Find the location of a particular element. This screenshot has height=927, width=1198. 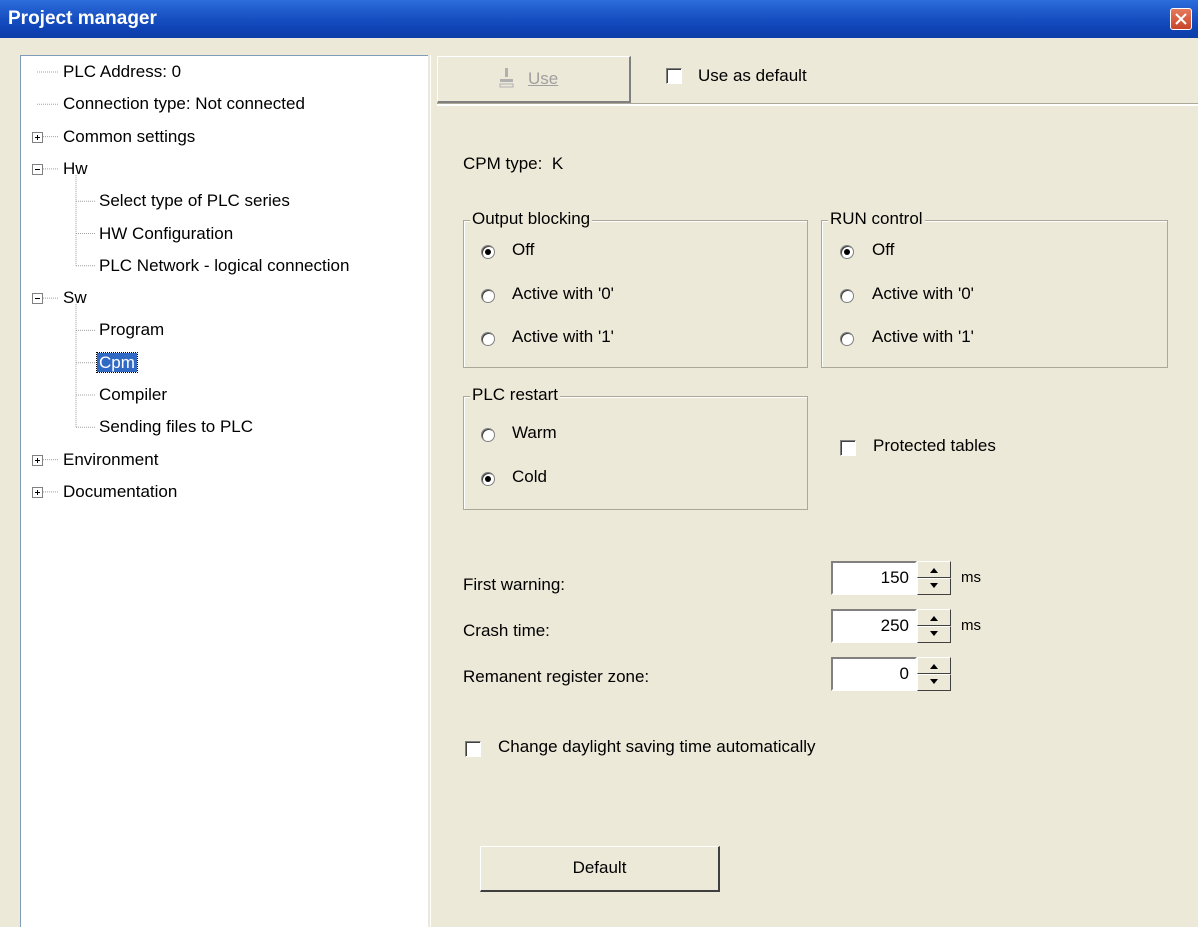

run-control-active1-radio is located at coordinates (847, 339).